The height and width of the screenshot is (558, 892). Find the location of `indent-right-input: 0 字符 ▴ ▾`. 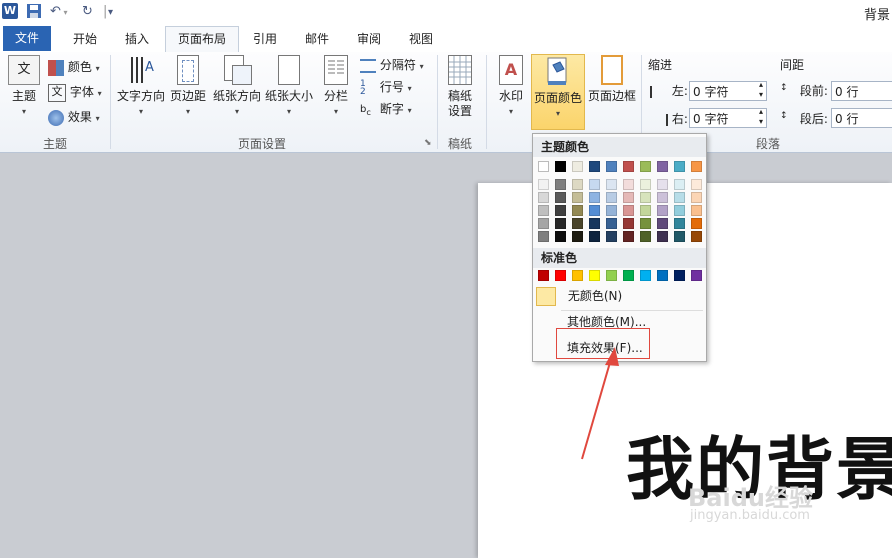

indent-right-input: 0 字符 ▴ ▾ is located at coordinates (728, 117).